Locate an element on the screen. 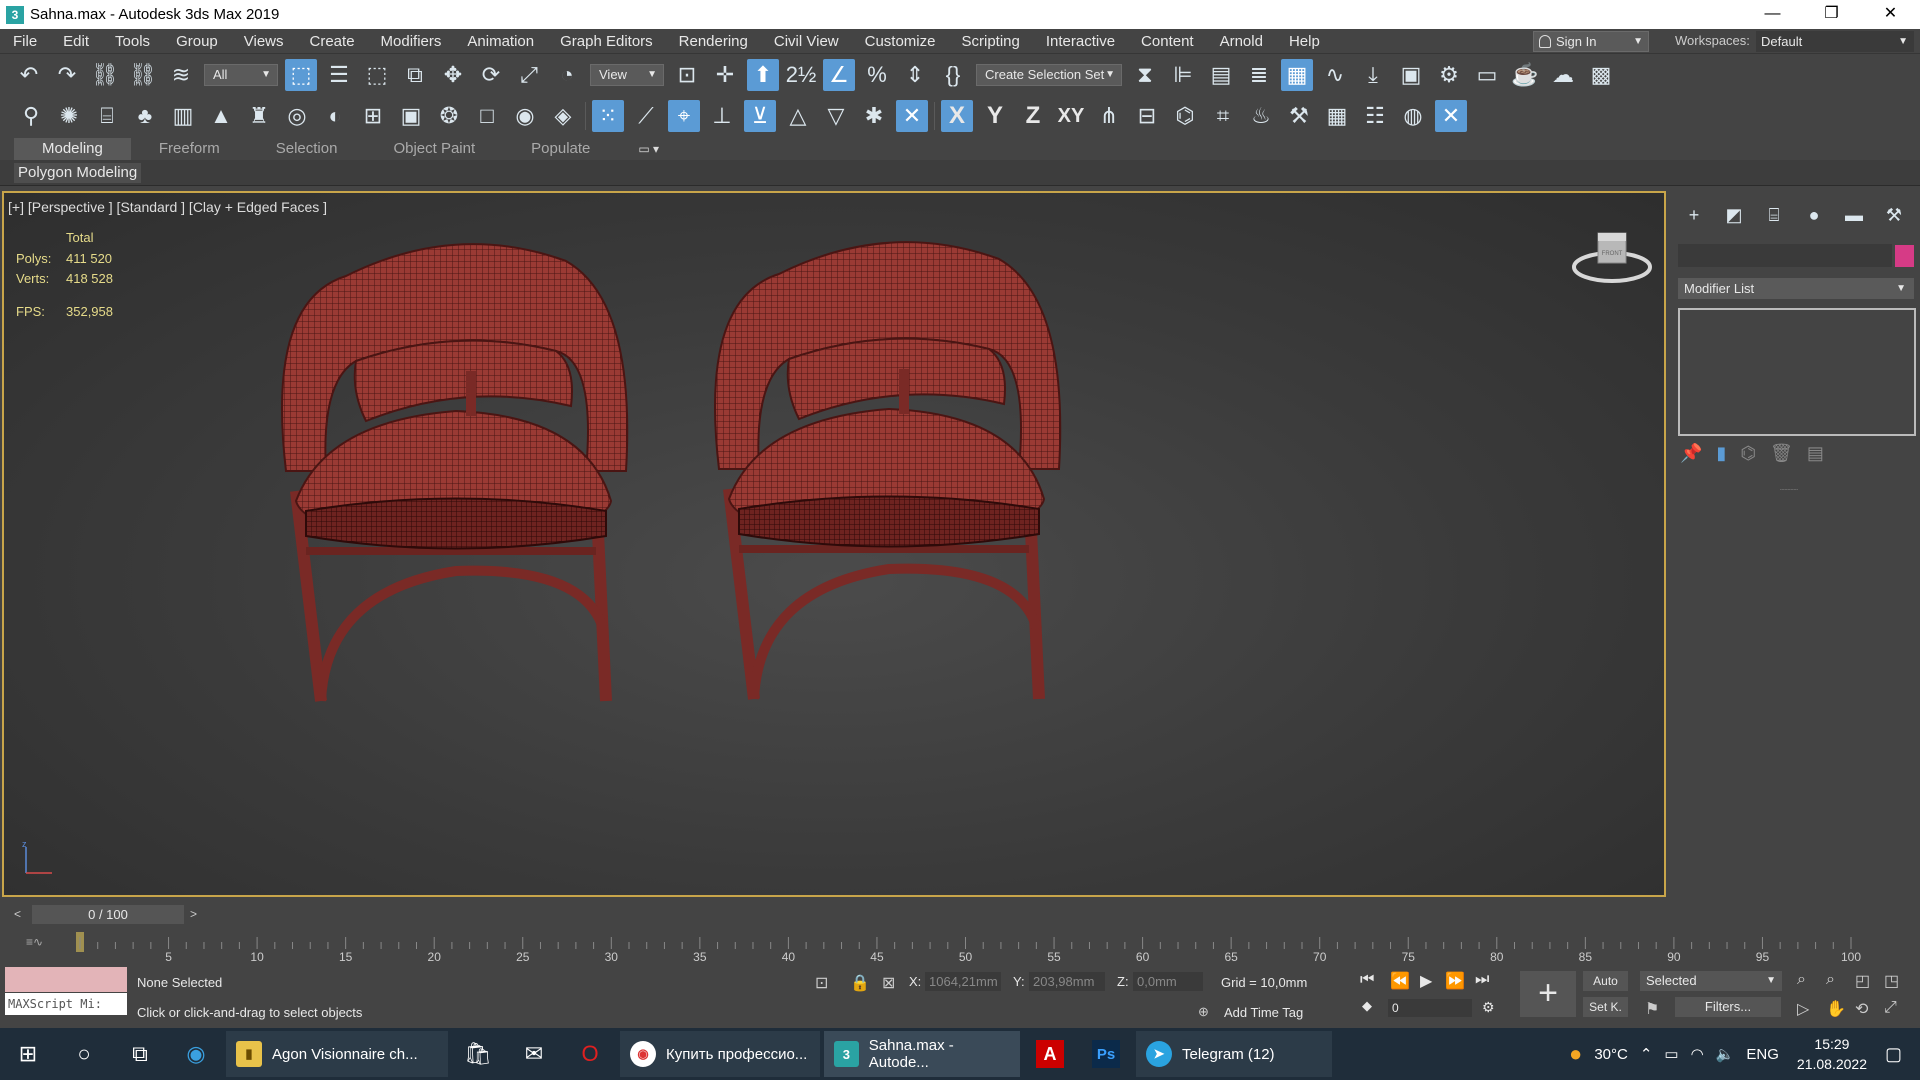  window-crossing-icon: ⧉ is located at coordinates (415, 75).